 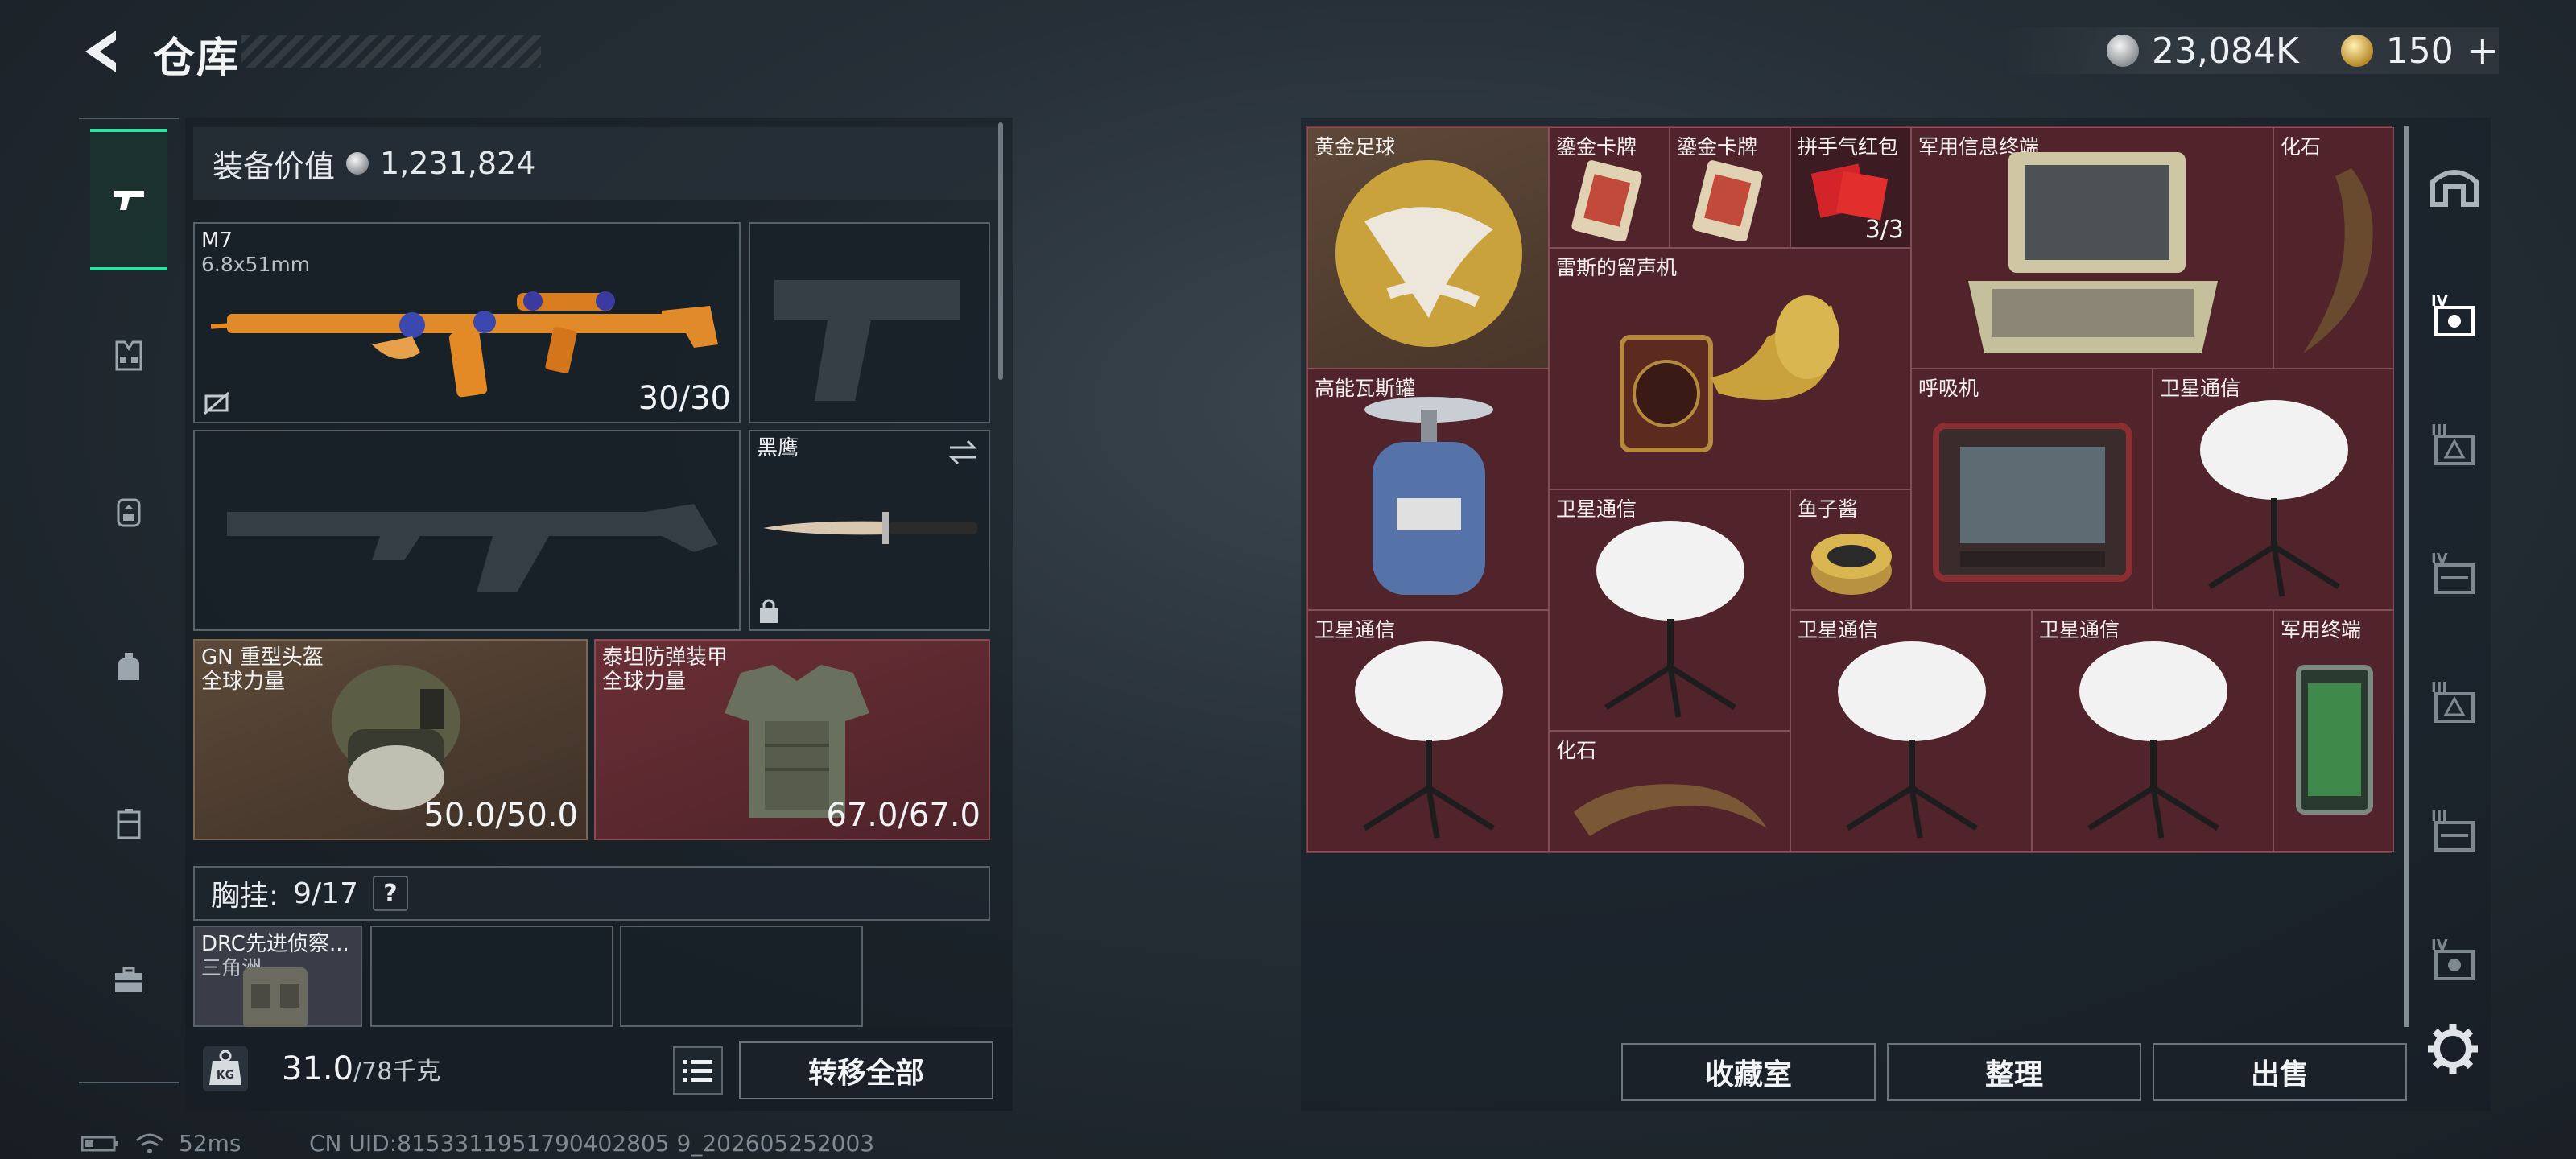 I want to click on item-label: 鱼子酱, so click(x=1828, y=509).